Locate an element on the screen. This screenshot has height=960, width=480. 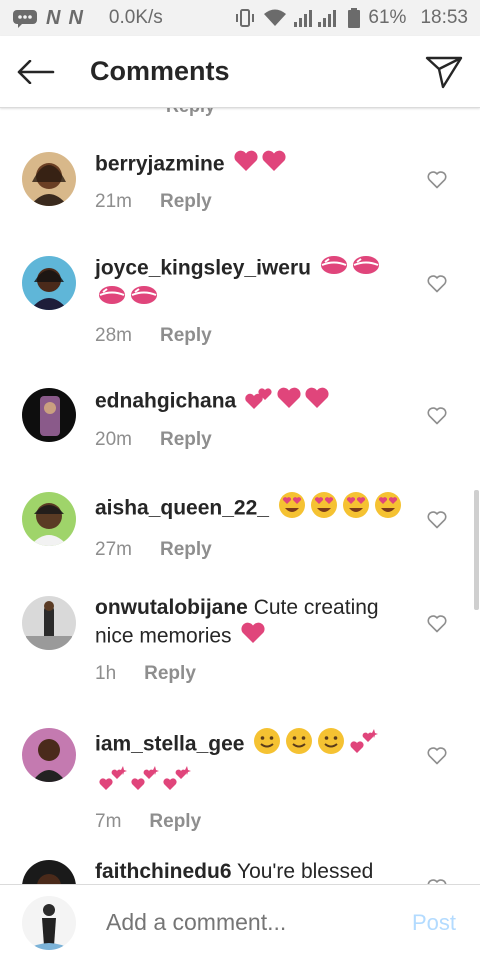
comment-composer: Post is located at coordinates (240, 922).